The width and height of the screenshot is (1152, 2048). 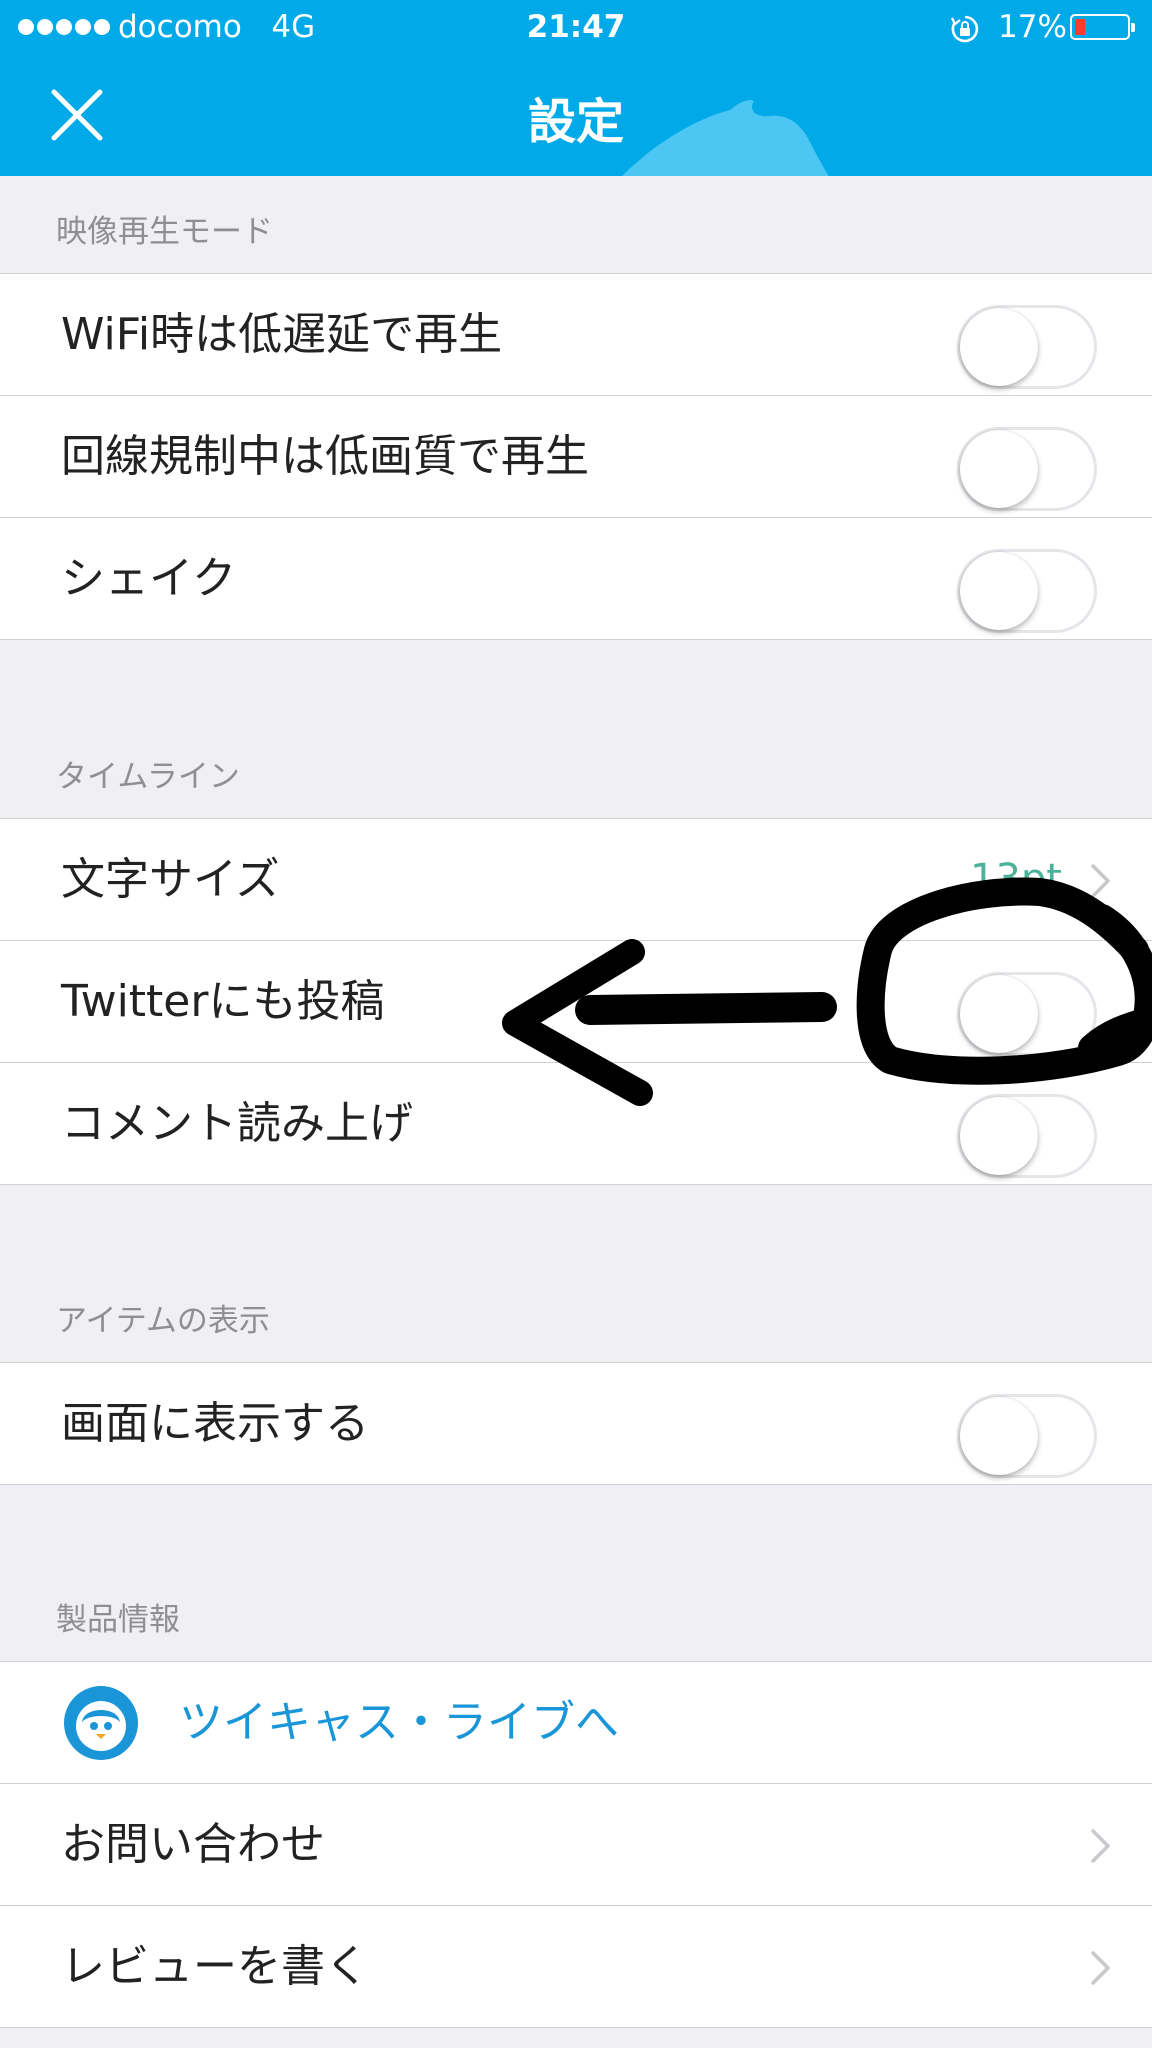 I want to click on font-size-value: 13pt, so click(x=1016, y=879).